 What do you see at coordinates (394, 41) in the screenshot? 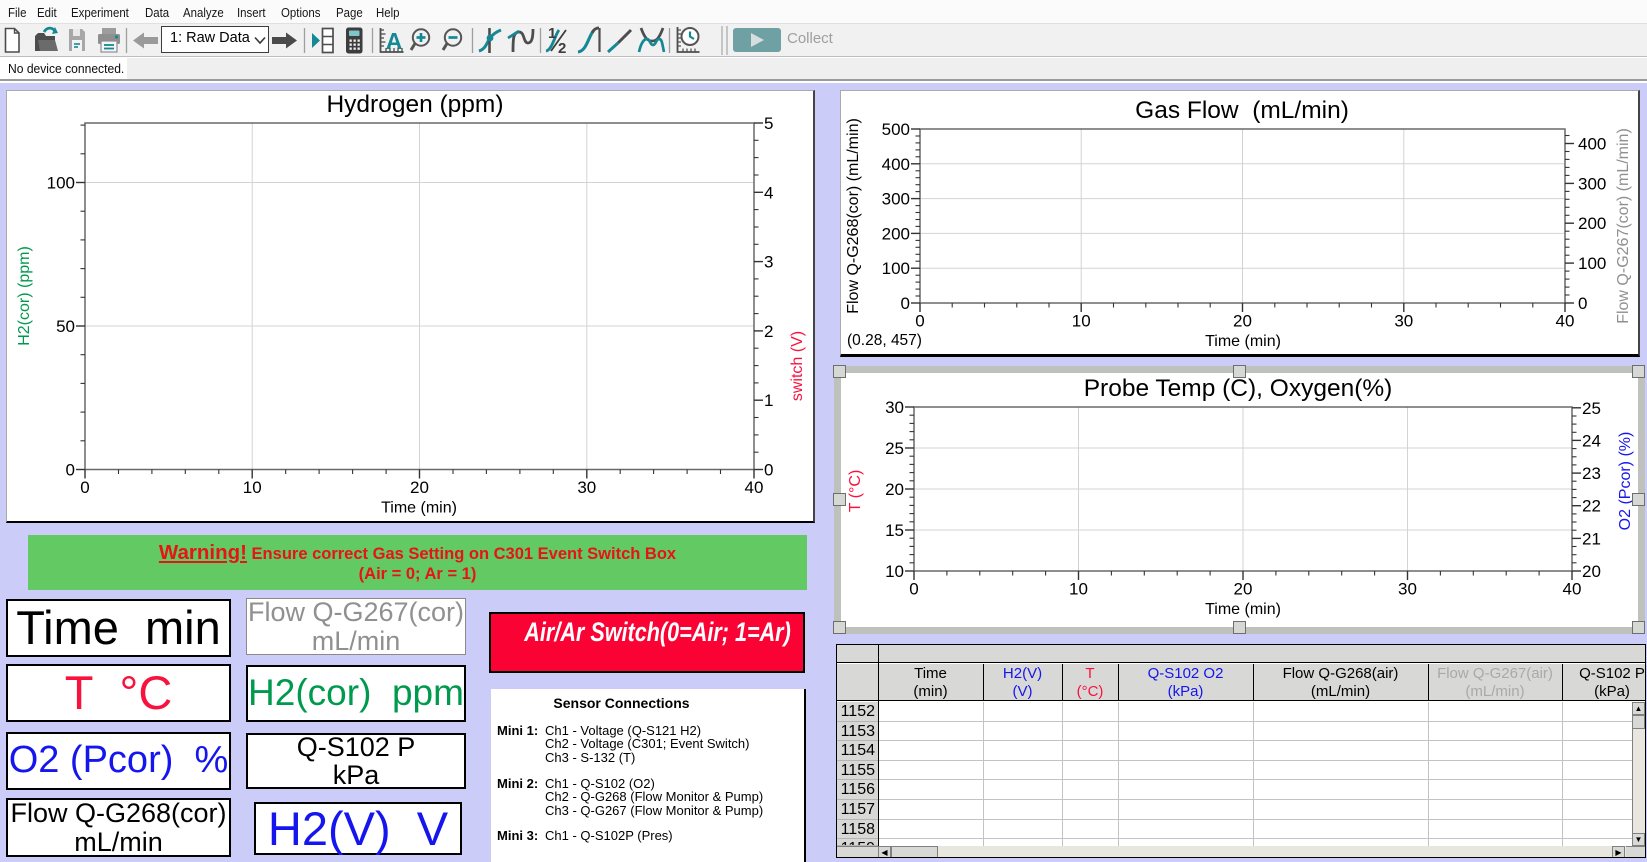
I see `svg-text: A` at bounding box center [394, 41].